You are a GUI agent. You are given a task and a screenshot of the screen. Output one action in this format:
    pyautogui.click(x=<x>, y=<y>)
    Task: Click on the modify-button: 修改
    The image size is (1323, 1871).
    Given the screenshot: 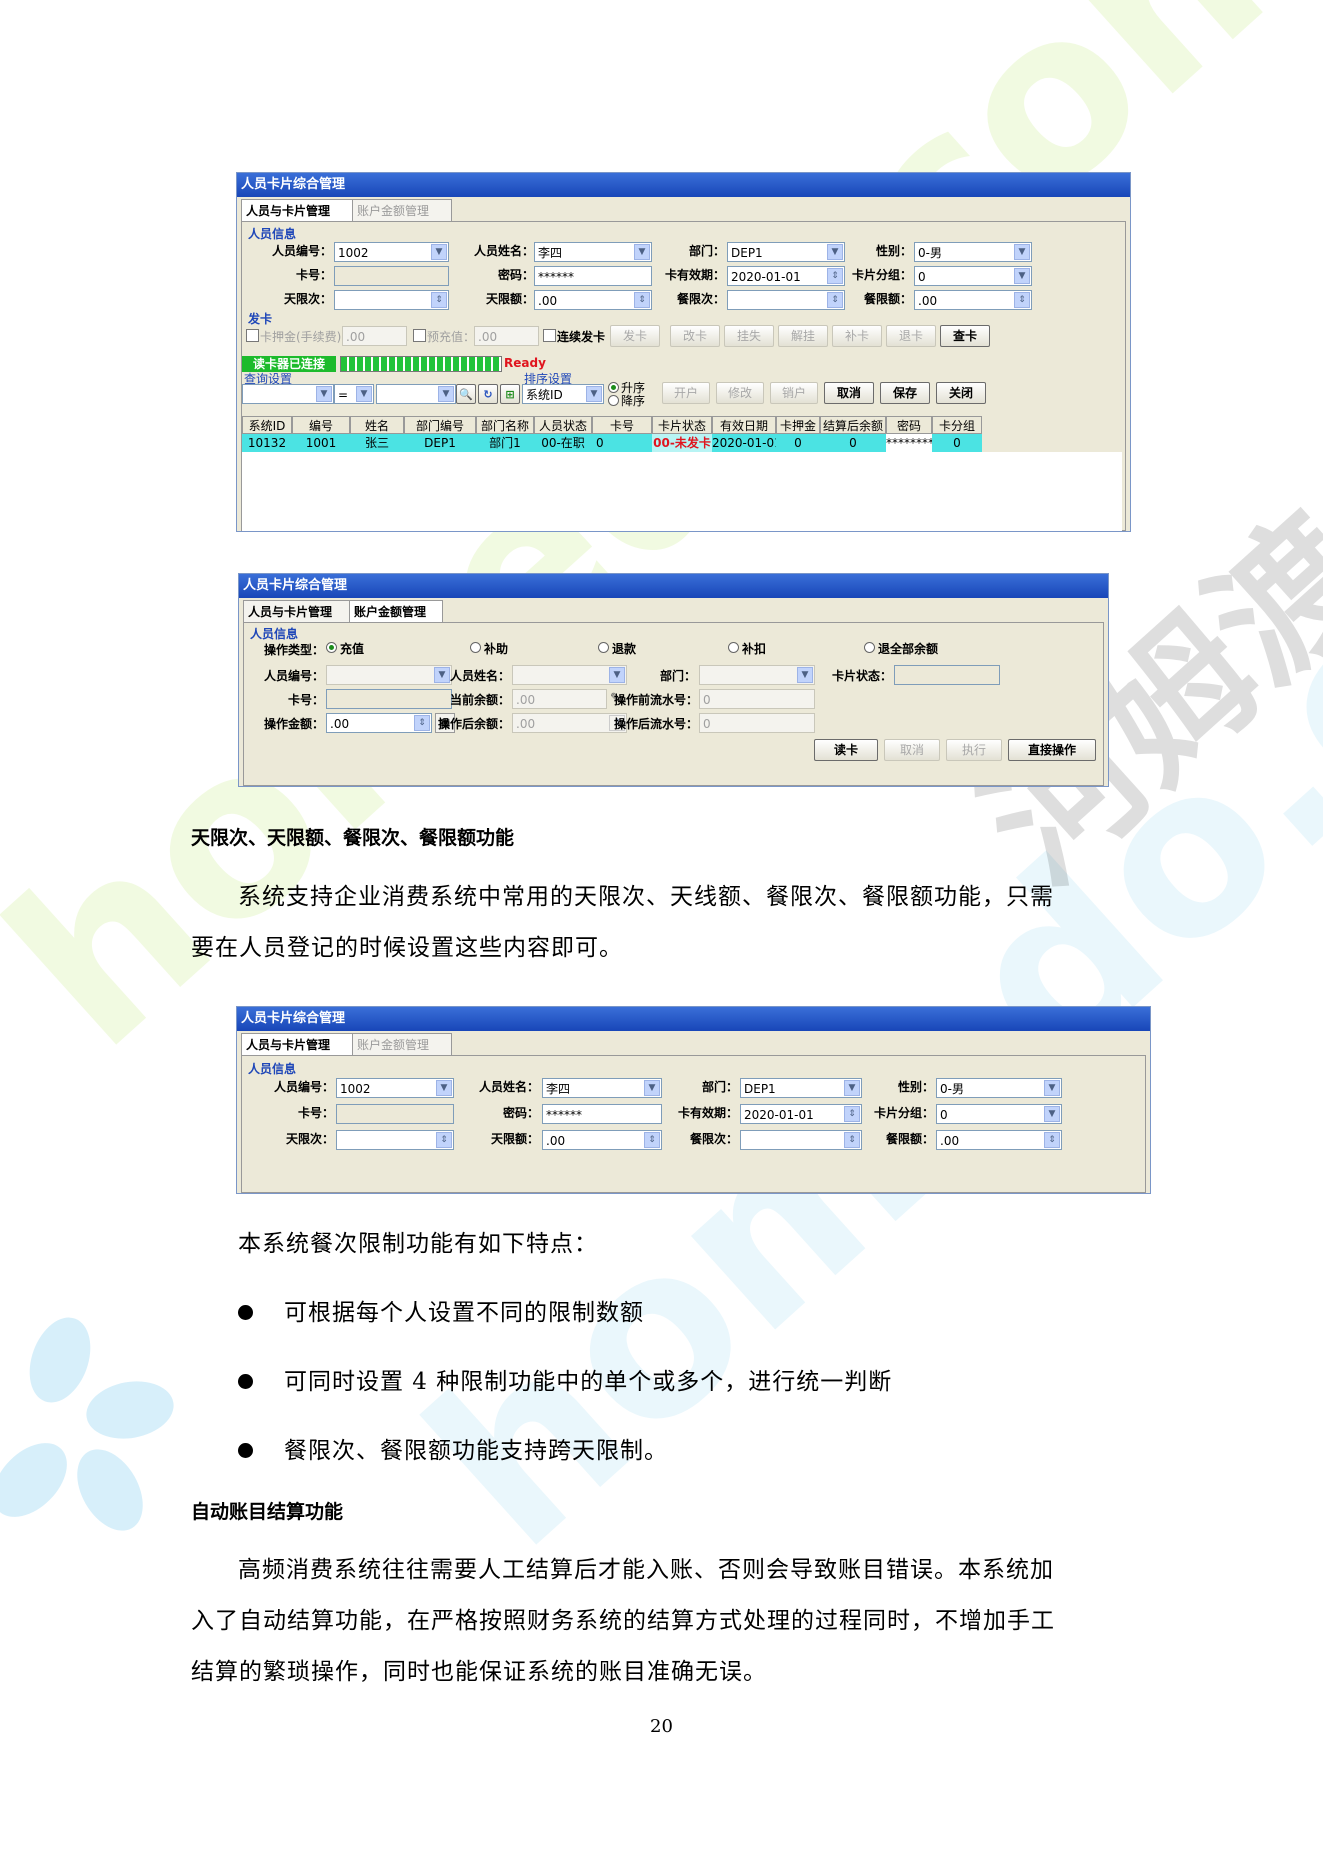 What is the action you would take?
    pyautogui.click(x=740, y=393)
    